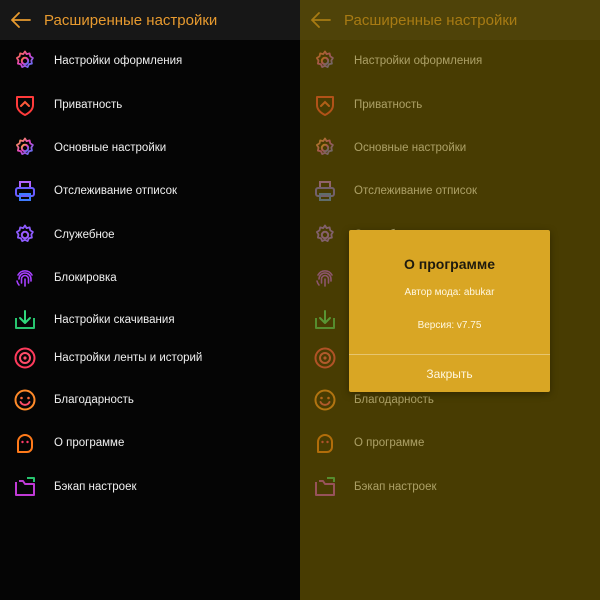 The width and height of the screenshot is (600, 600). I want to click on close-button: Закрыть, so click(449, 373).